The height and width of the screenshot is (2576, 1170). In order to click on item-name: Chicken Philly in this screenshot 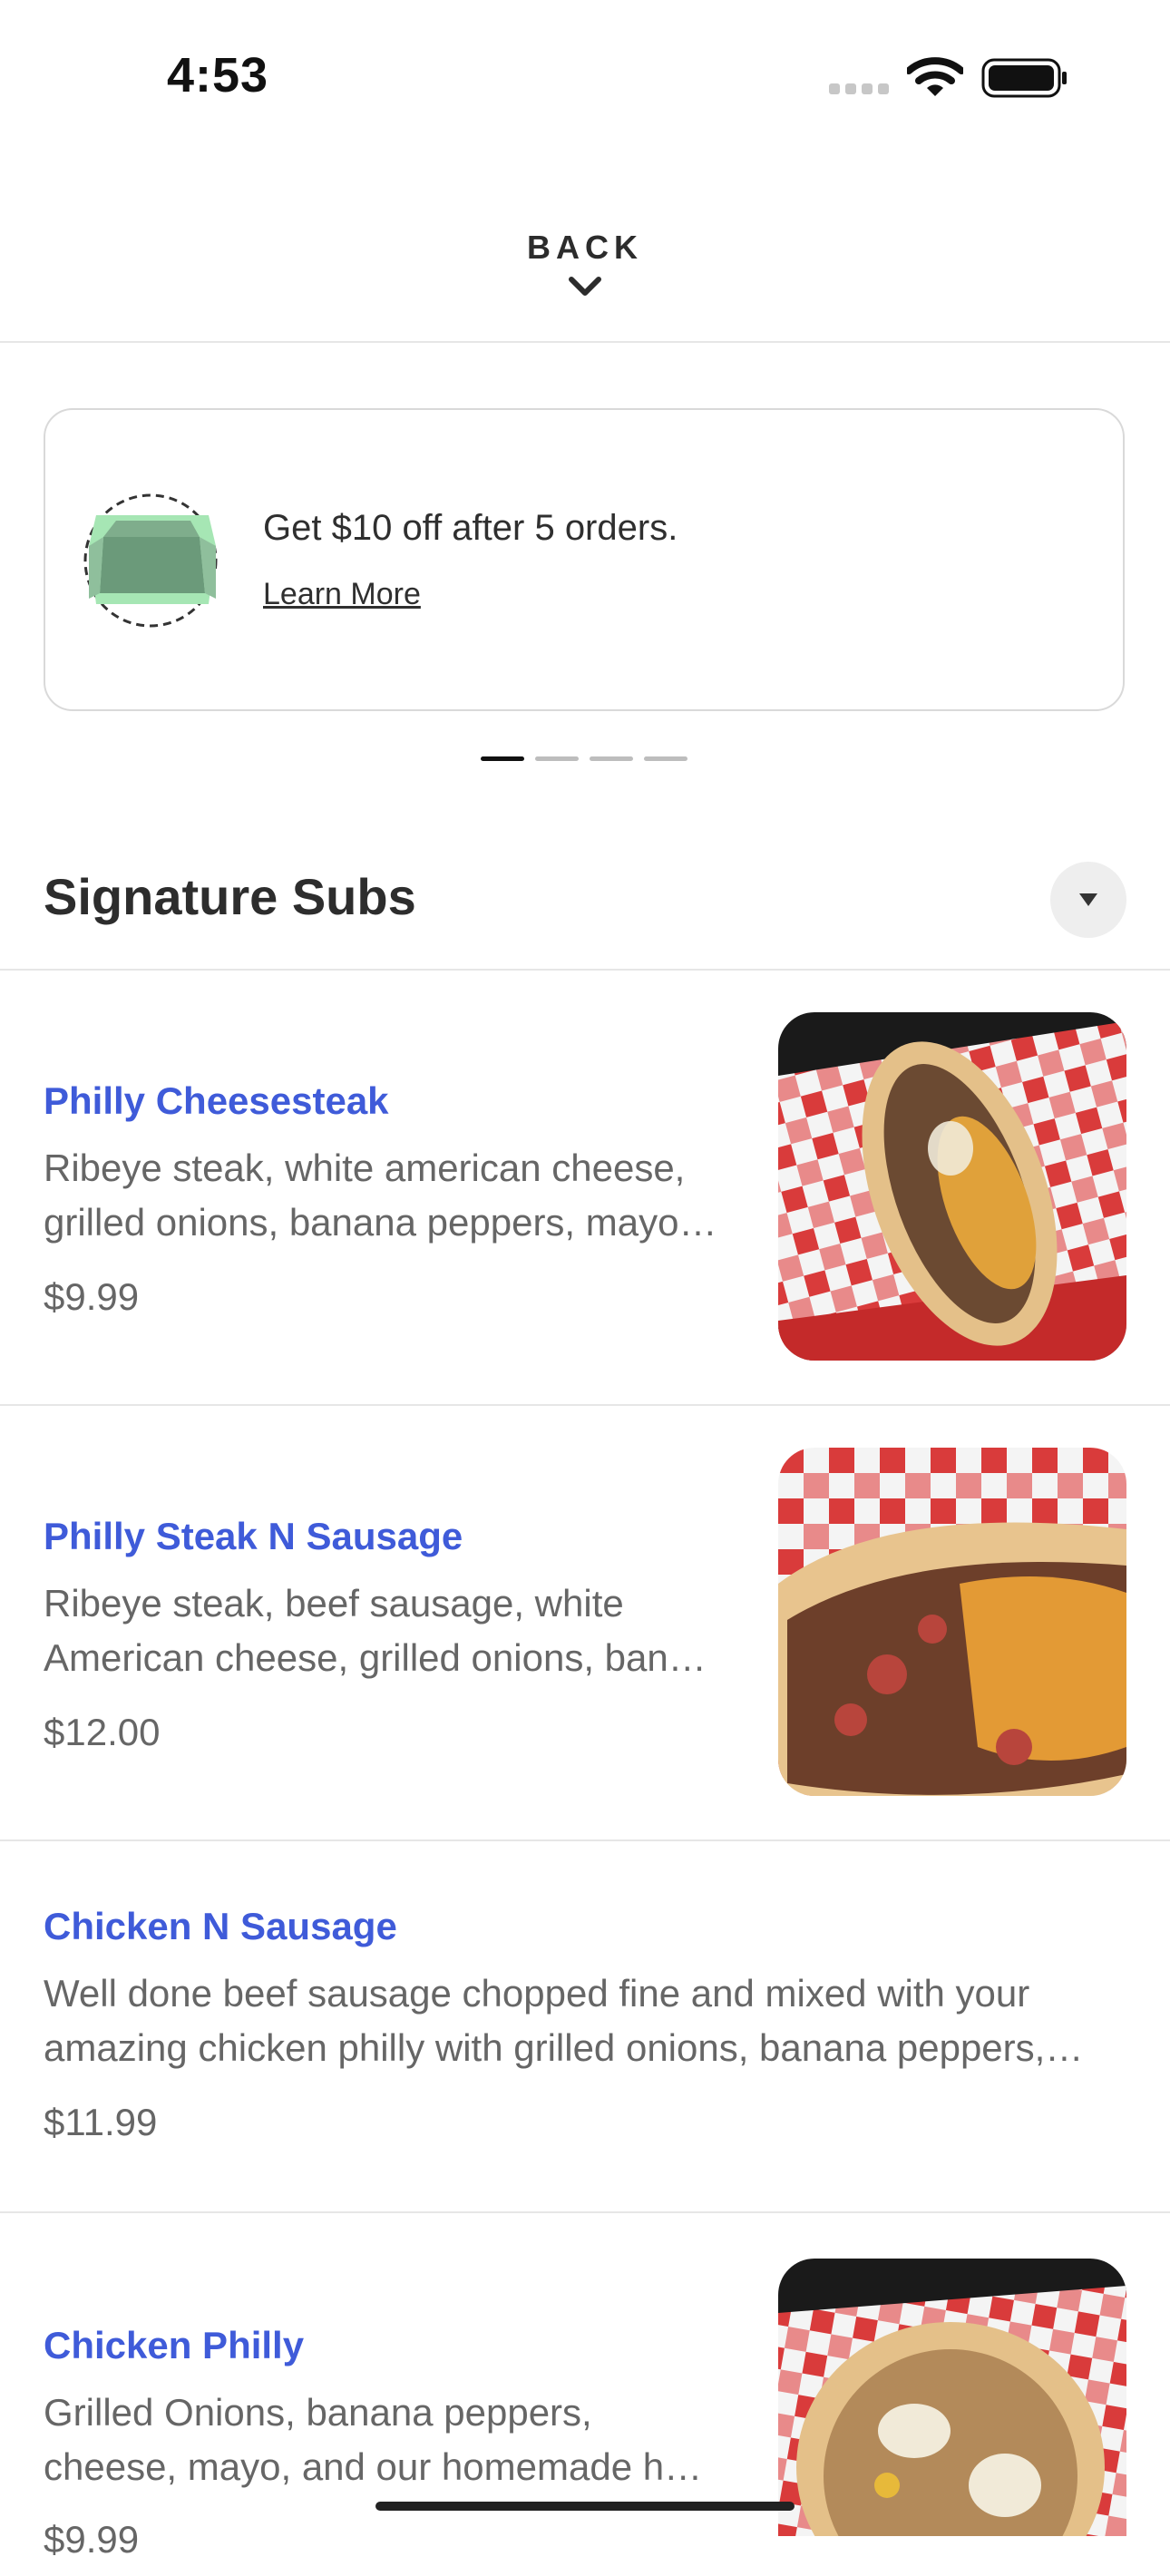, I will do `click(174, 2345)`.